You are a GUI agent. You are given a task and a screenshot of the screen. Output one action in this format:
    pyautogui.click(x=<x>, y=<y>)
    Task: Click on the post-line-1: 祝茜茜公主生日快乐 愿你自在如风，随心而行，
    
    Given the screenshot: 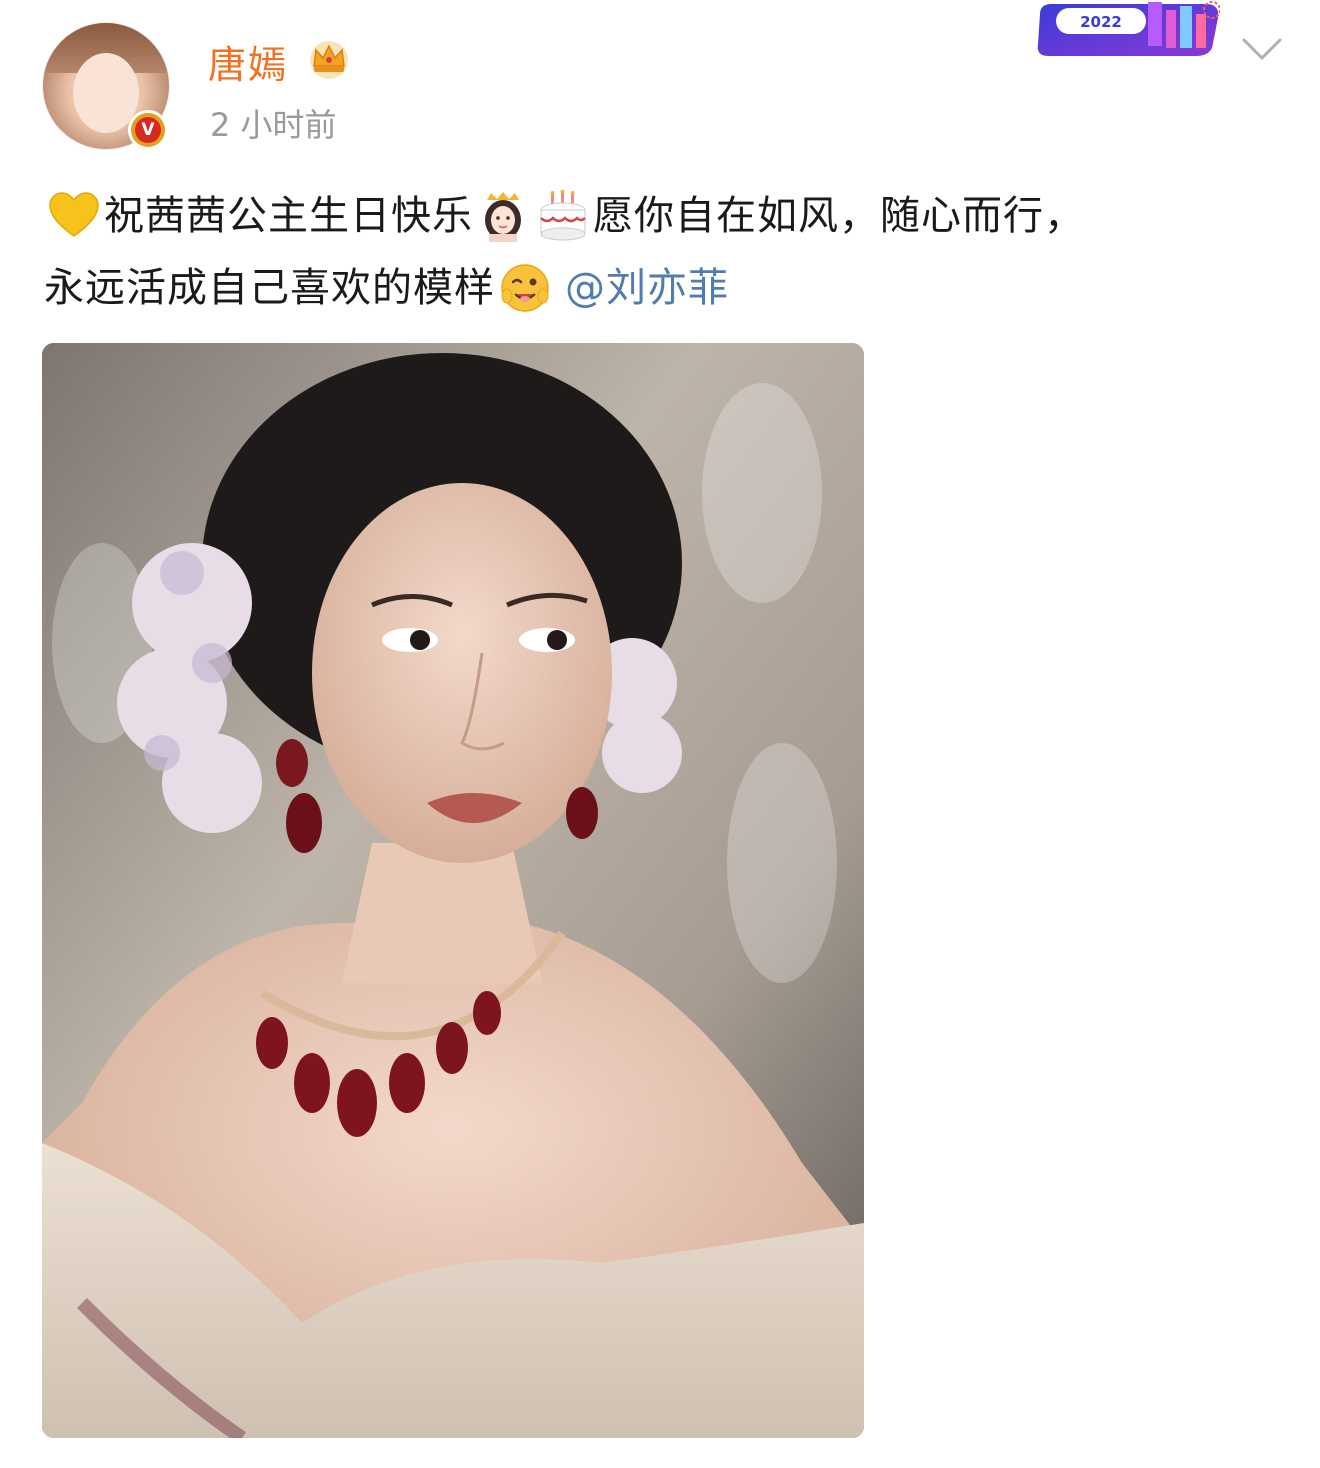 What is the action you would take?
    pyautogui.click(x=669, y=216)
    